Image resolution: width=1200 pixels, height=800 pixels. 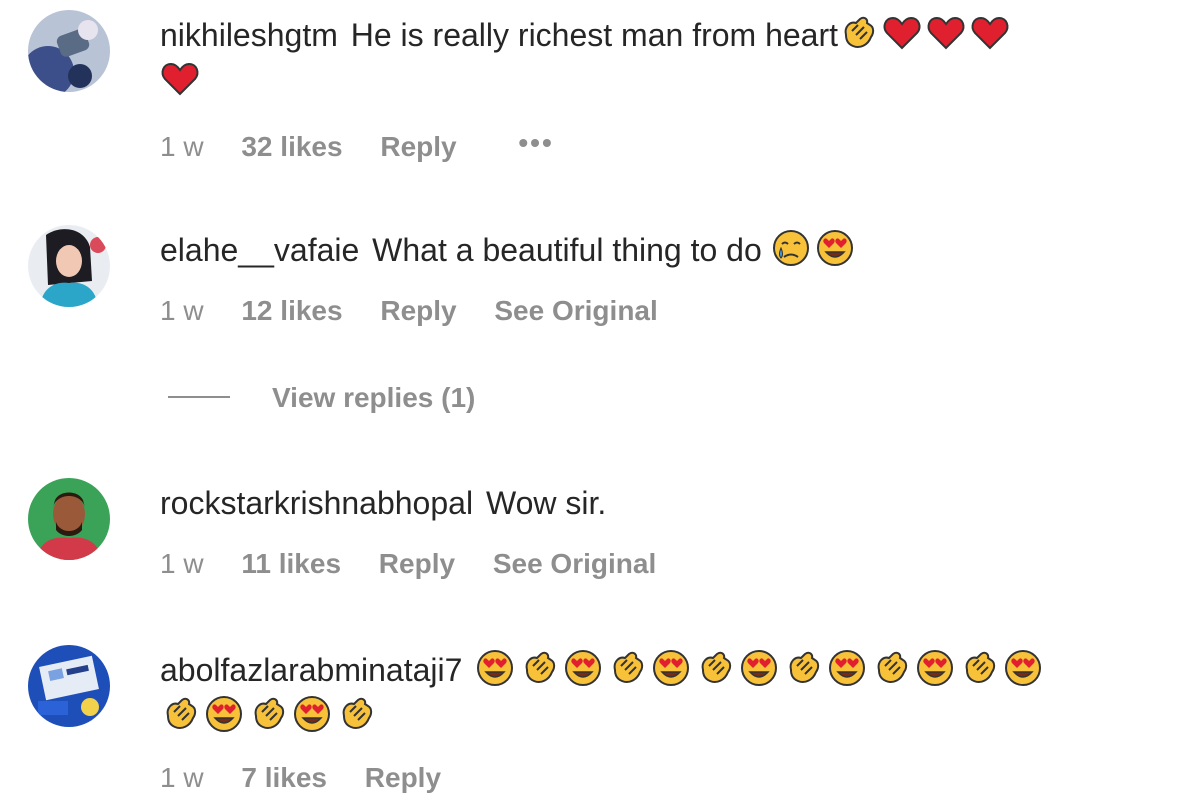 What do you see at coordinates (316, 503) in the screenshot?
I see `comment-username: rockstarkrishnabhopal` at bounding box center [316, 503].